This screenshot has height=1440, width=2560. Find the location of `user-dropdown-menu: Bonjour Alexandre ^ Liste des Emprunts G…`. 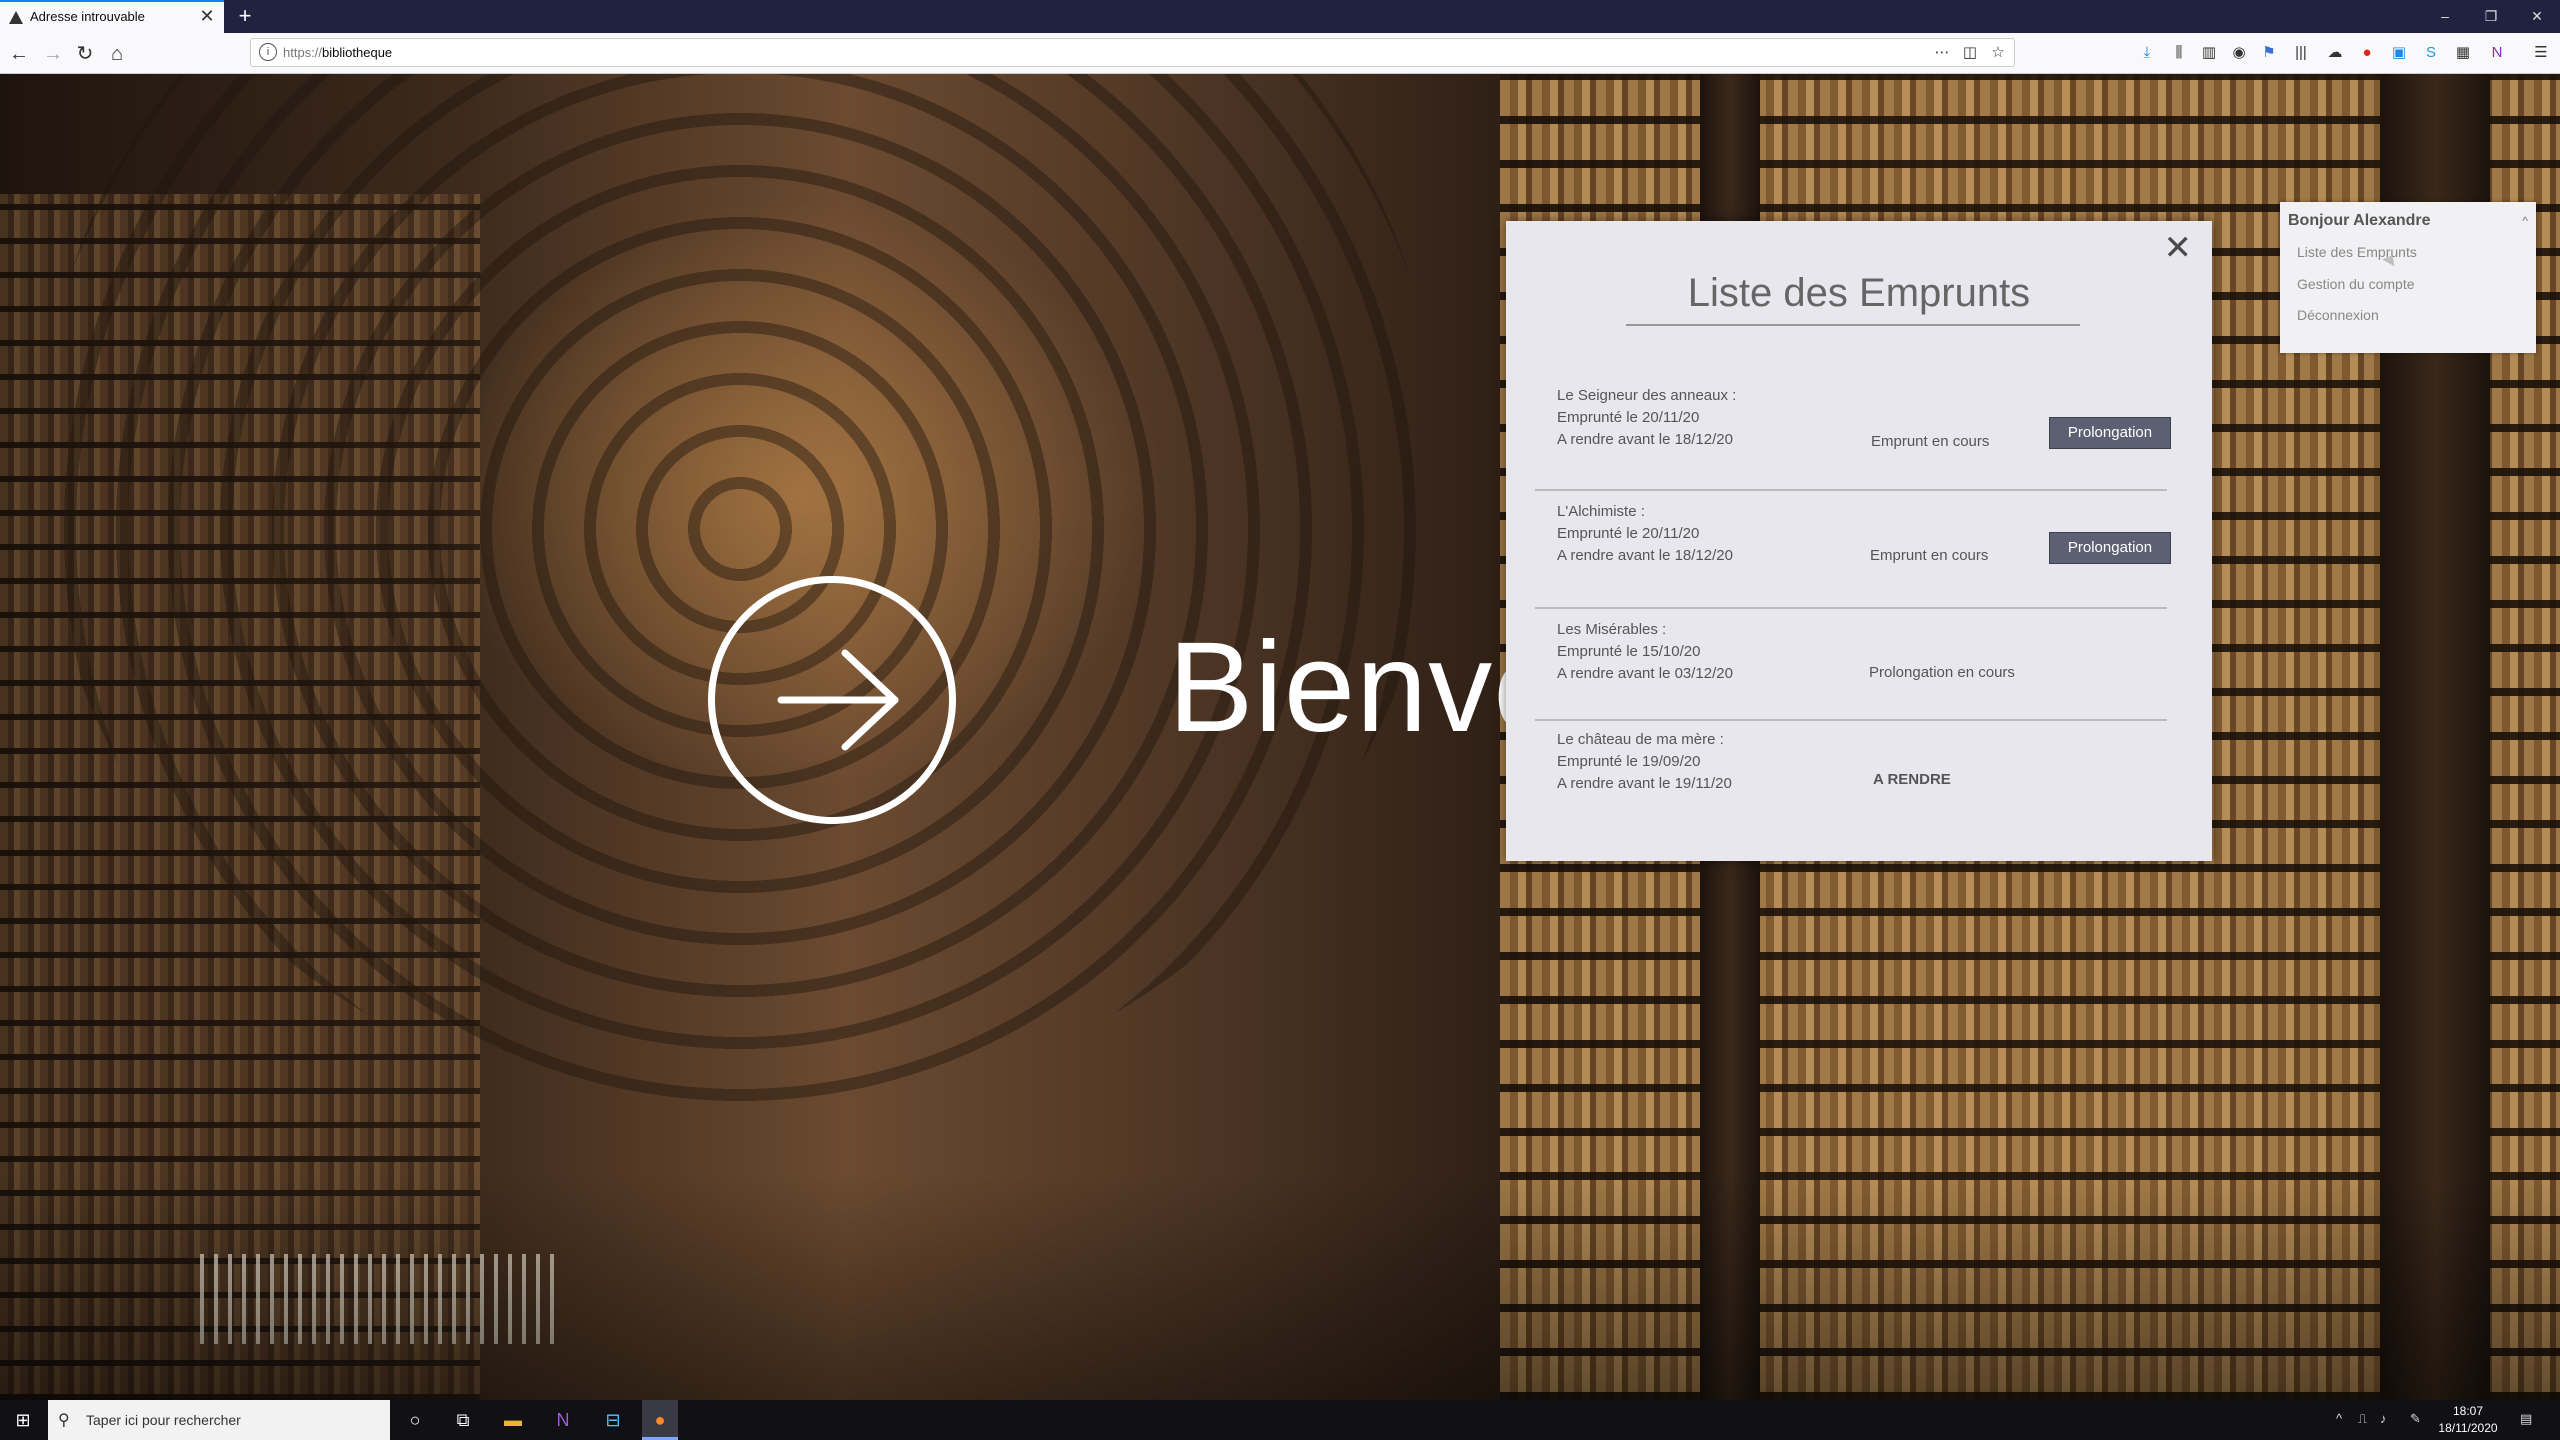

user-dropdown-menu: Bonjour Alexandre ^ Liste des Emprunts G… is located at coordinates (2408, 277).